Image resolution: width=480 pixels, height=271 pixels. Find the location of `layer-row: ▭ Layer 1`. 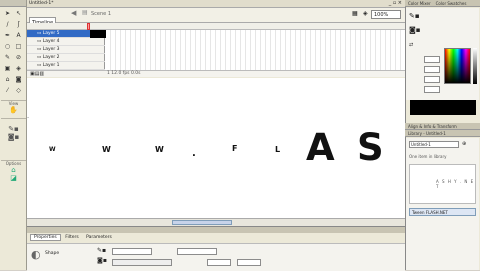

layer-row: ▭ Layer 1 is located at coordinates (66, 66).